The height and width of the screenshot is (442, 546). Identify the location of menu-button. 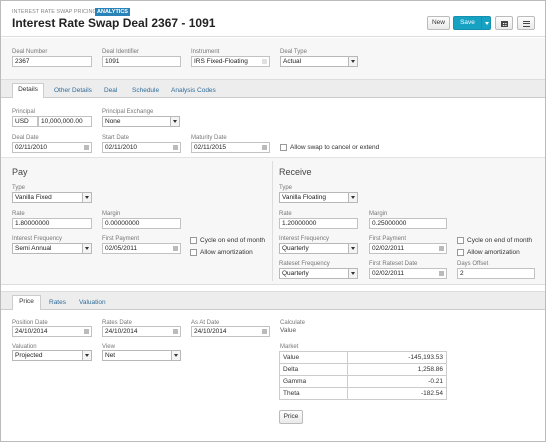
(526, 23).